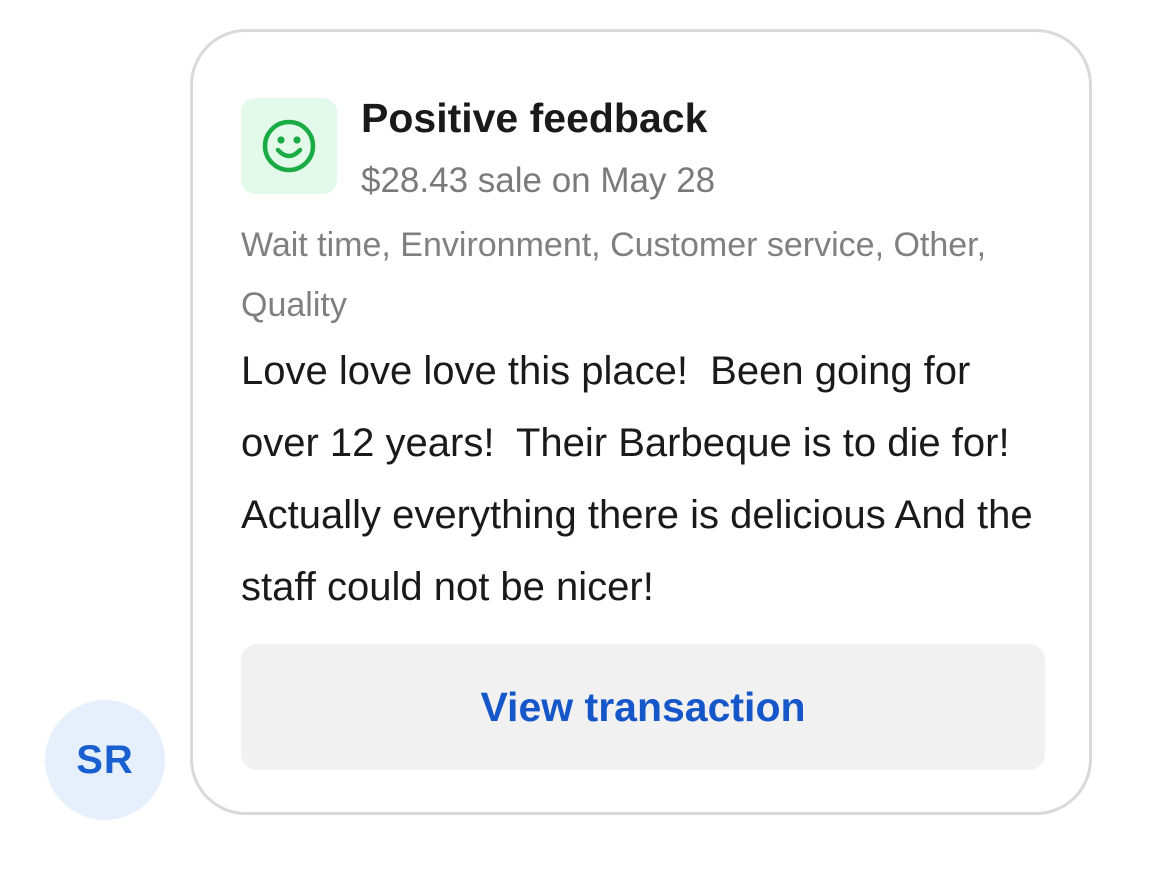 This screenshot has width=1162, height=883. I want to click on feedback-icon-tile, so click(289, 146).